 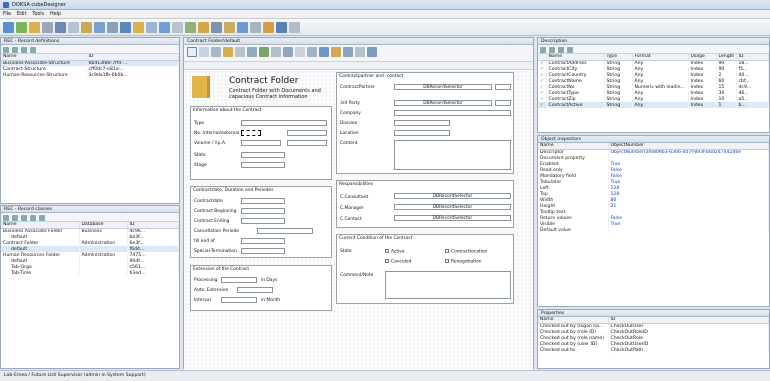 What do you see at coordinates (216, 27) in the screenshot?
I see `link-icon` at bounding box center [216, 27].